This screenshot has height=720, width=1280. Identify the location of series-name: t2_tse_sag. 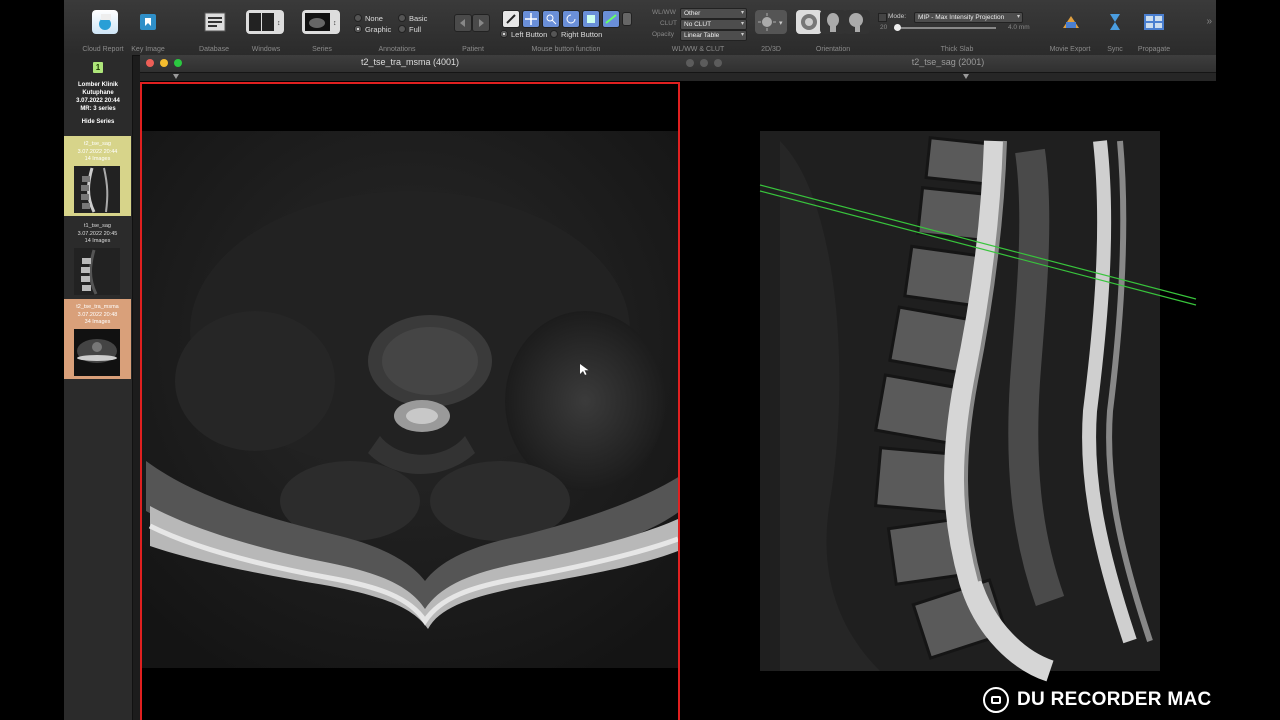
(97, 144).